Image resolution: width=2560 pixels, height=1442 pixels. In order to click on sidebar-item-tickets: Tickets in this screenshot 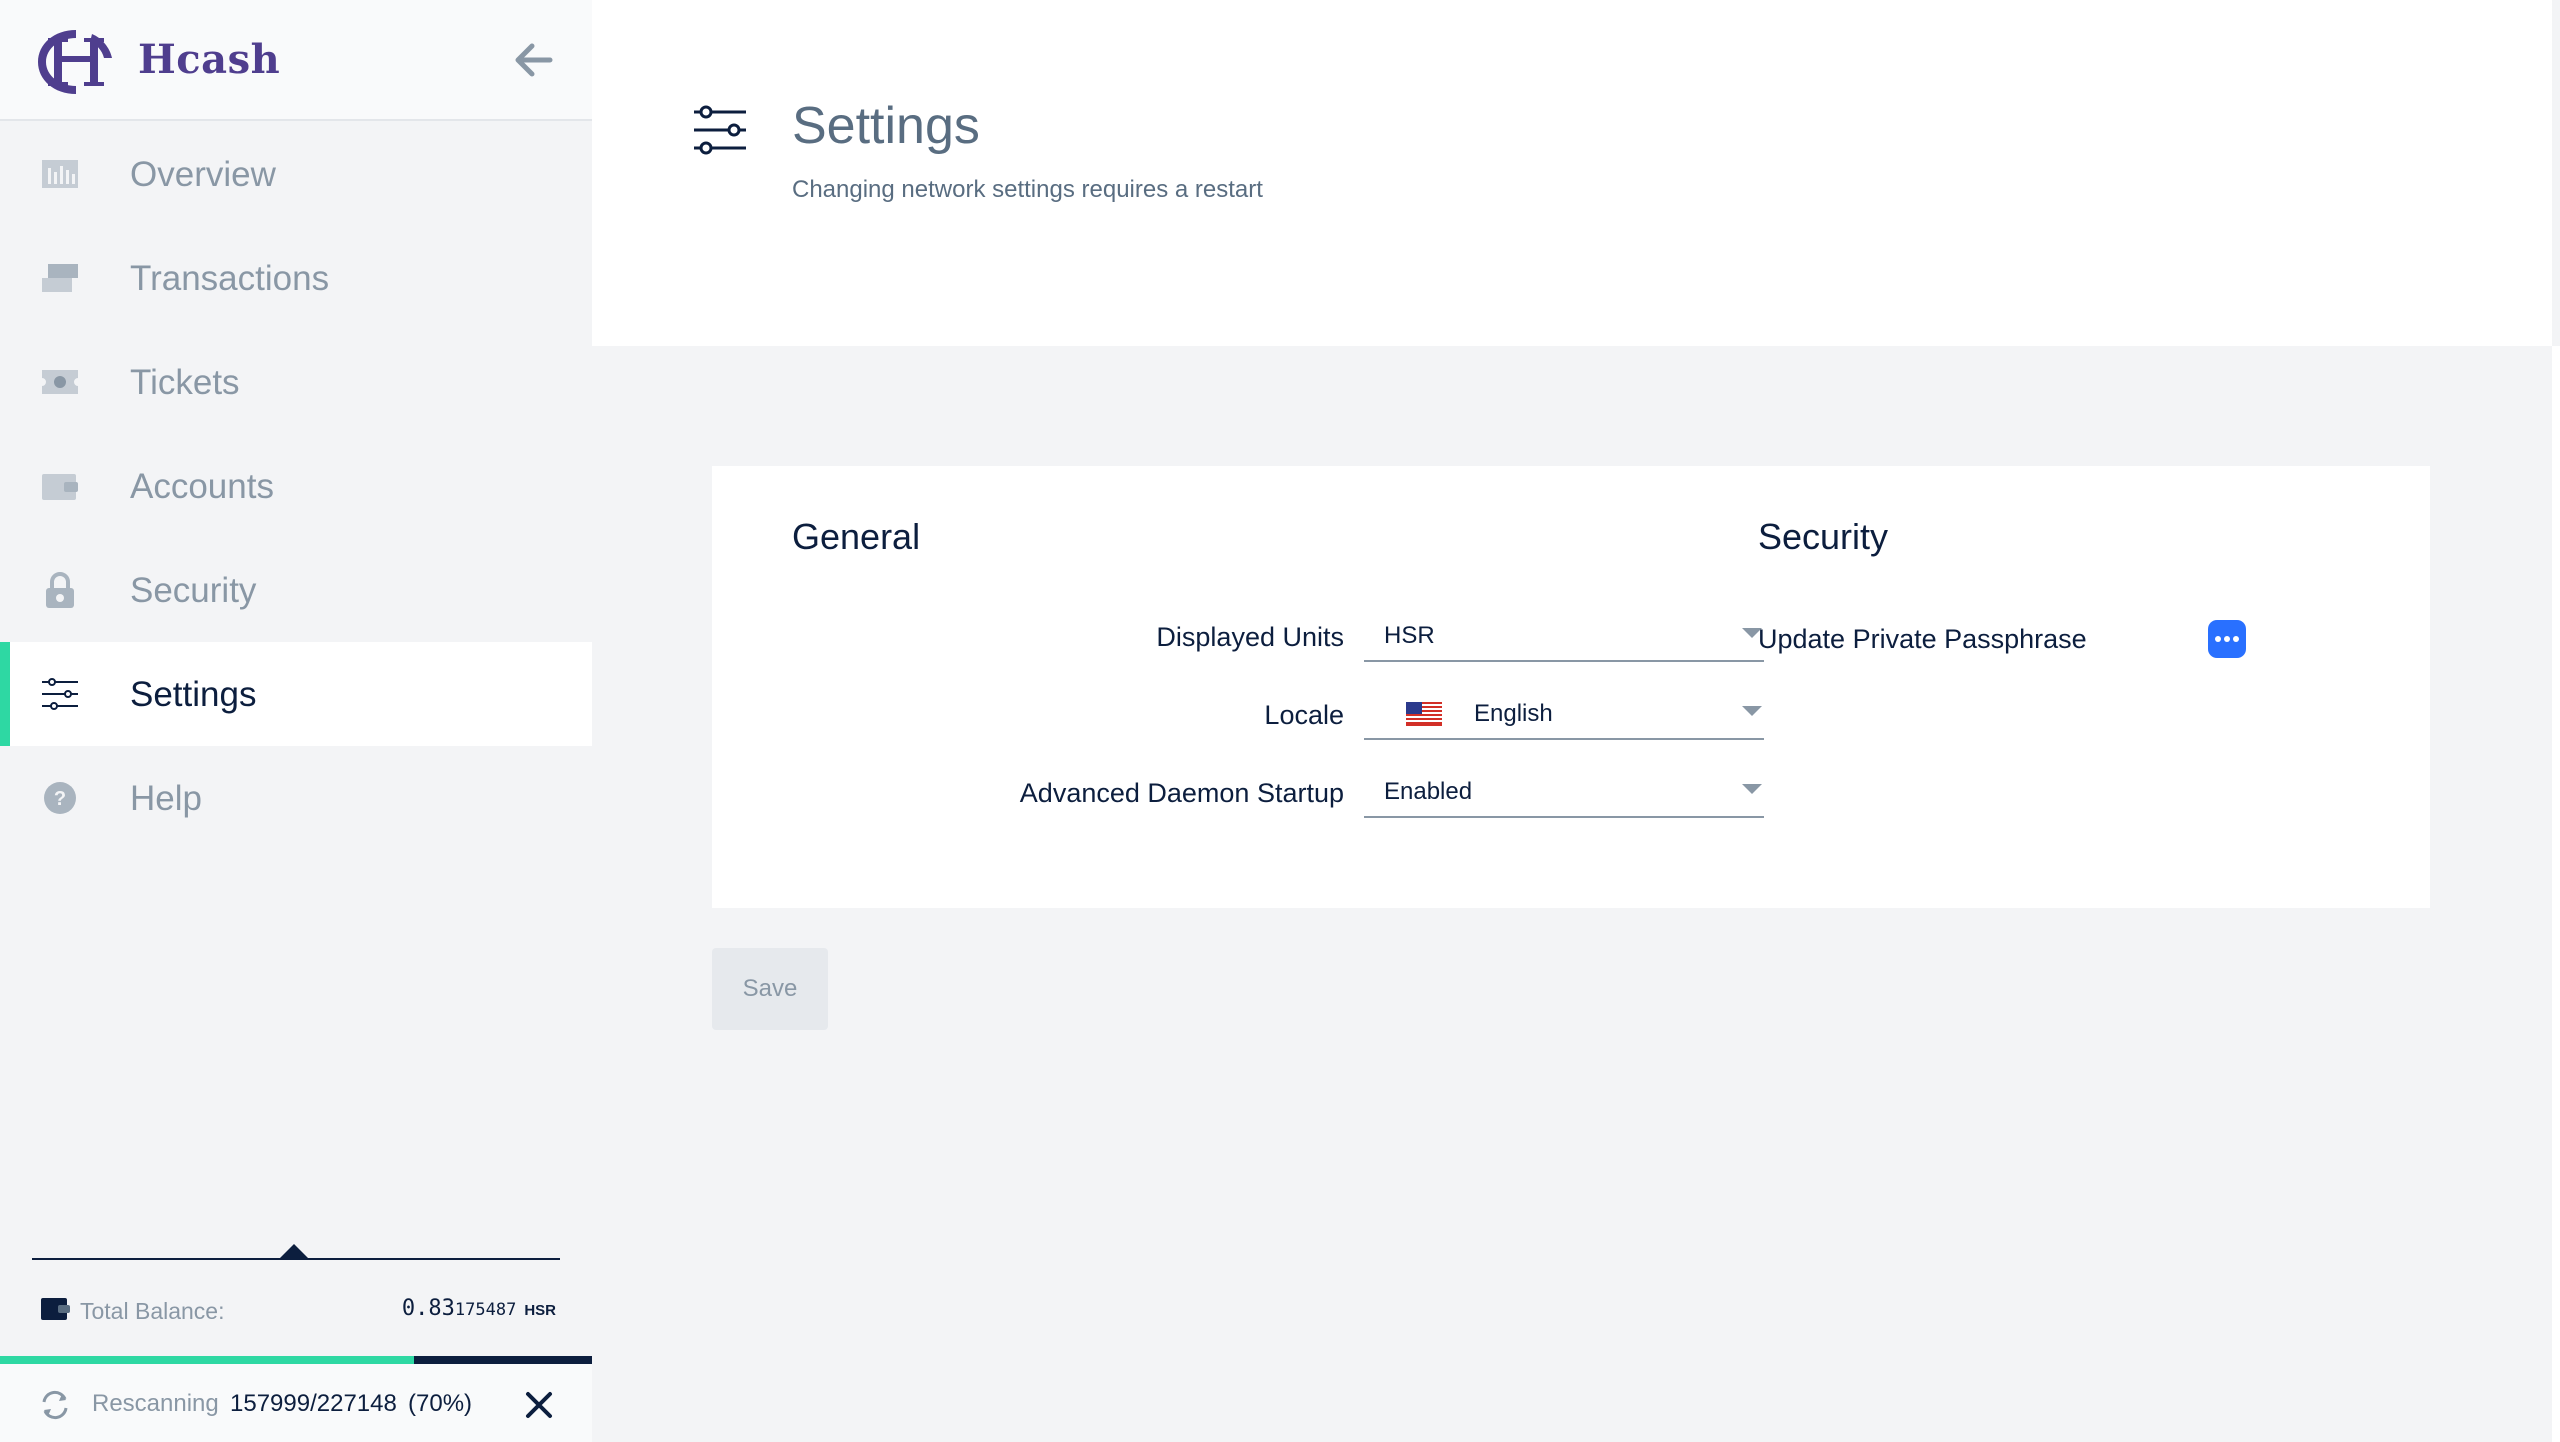, I will do `click(296, 382)`.